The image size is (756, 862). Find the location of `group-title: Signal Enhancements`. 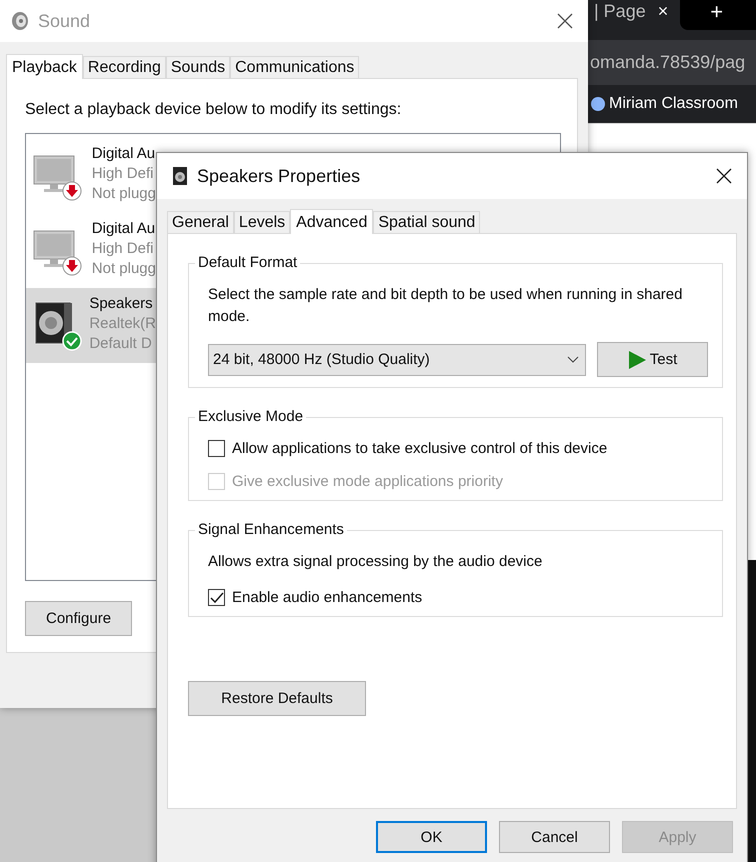

group-title: Signal Enhancements is located at coordinates (271, 529).